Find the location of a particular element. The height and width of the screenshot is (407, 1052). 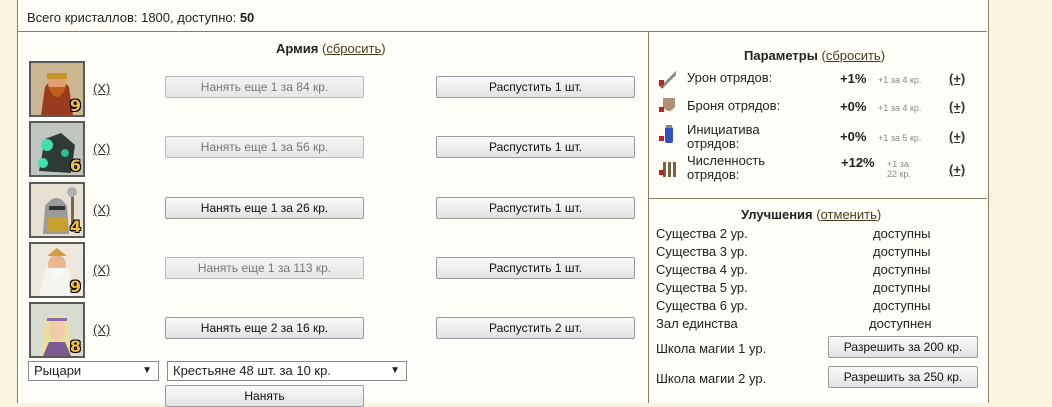

upgrade-label: Существа 2 ур. is located at coordinates (702, 233).